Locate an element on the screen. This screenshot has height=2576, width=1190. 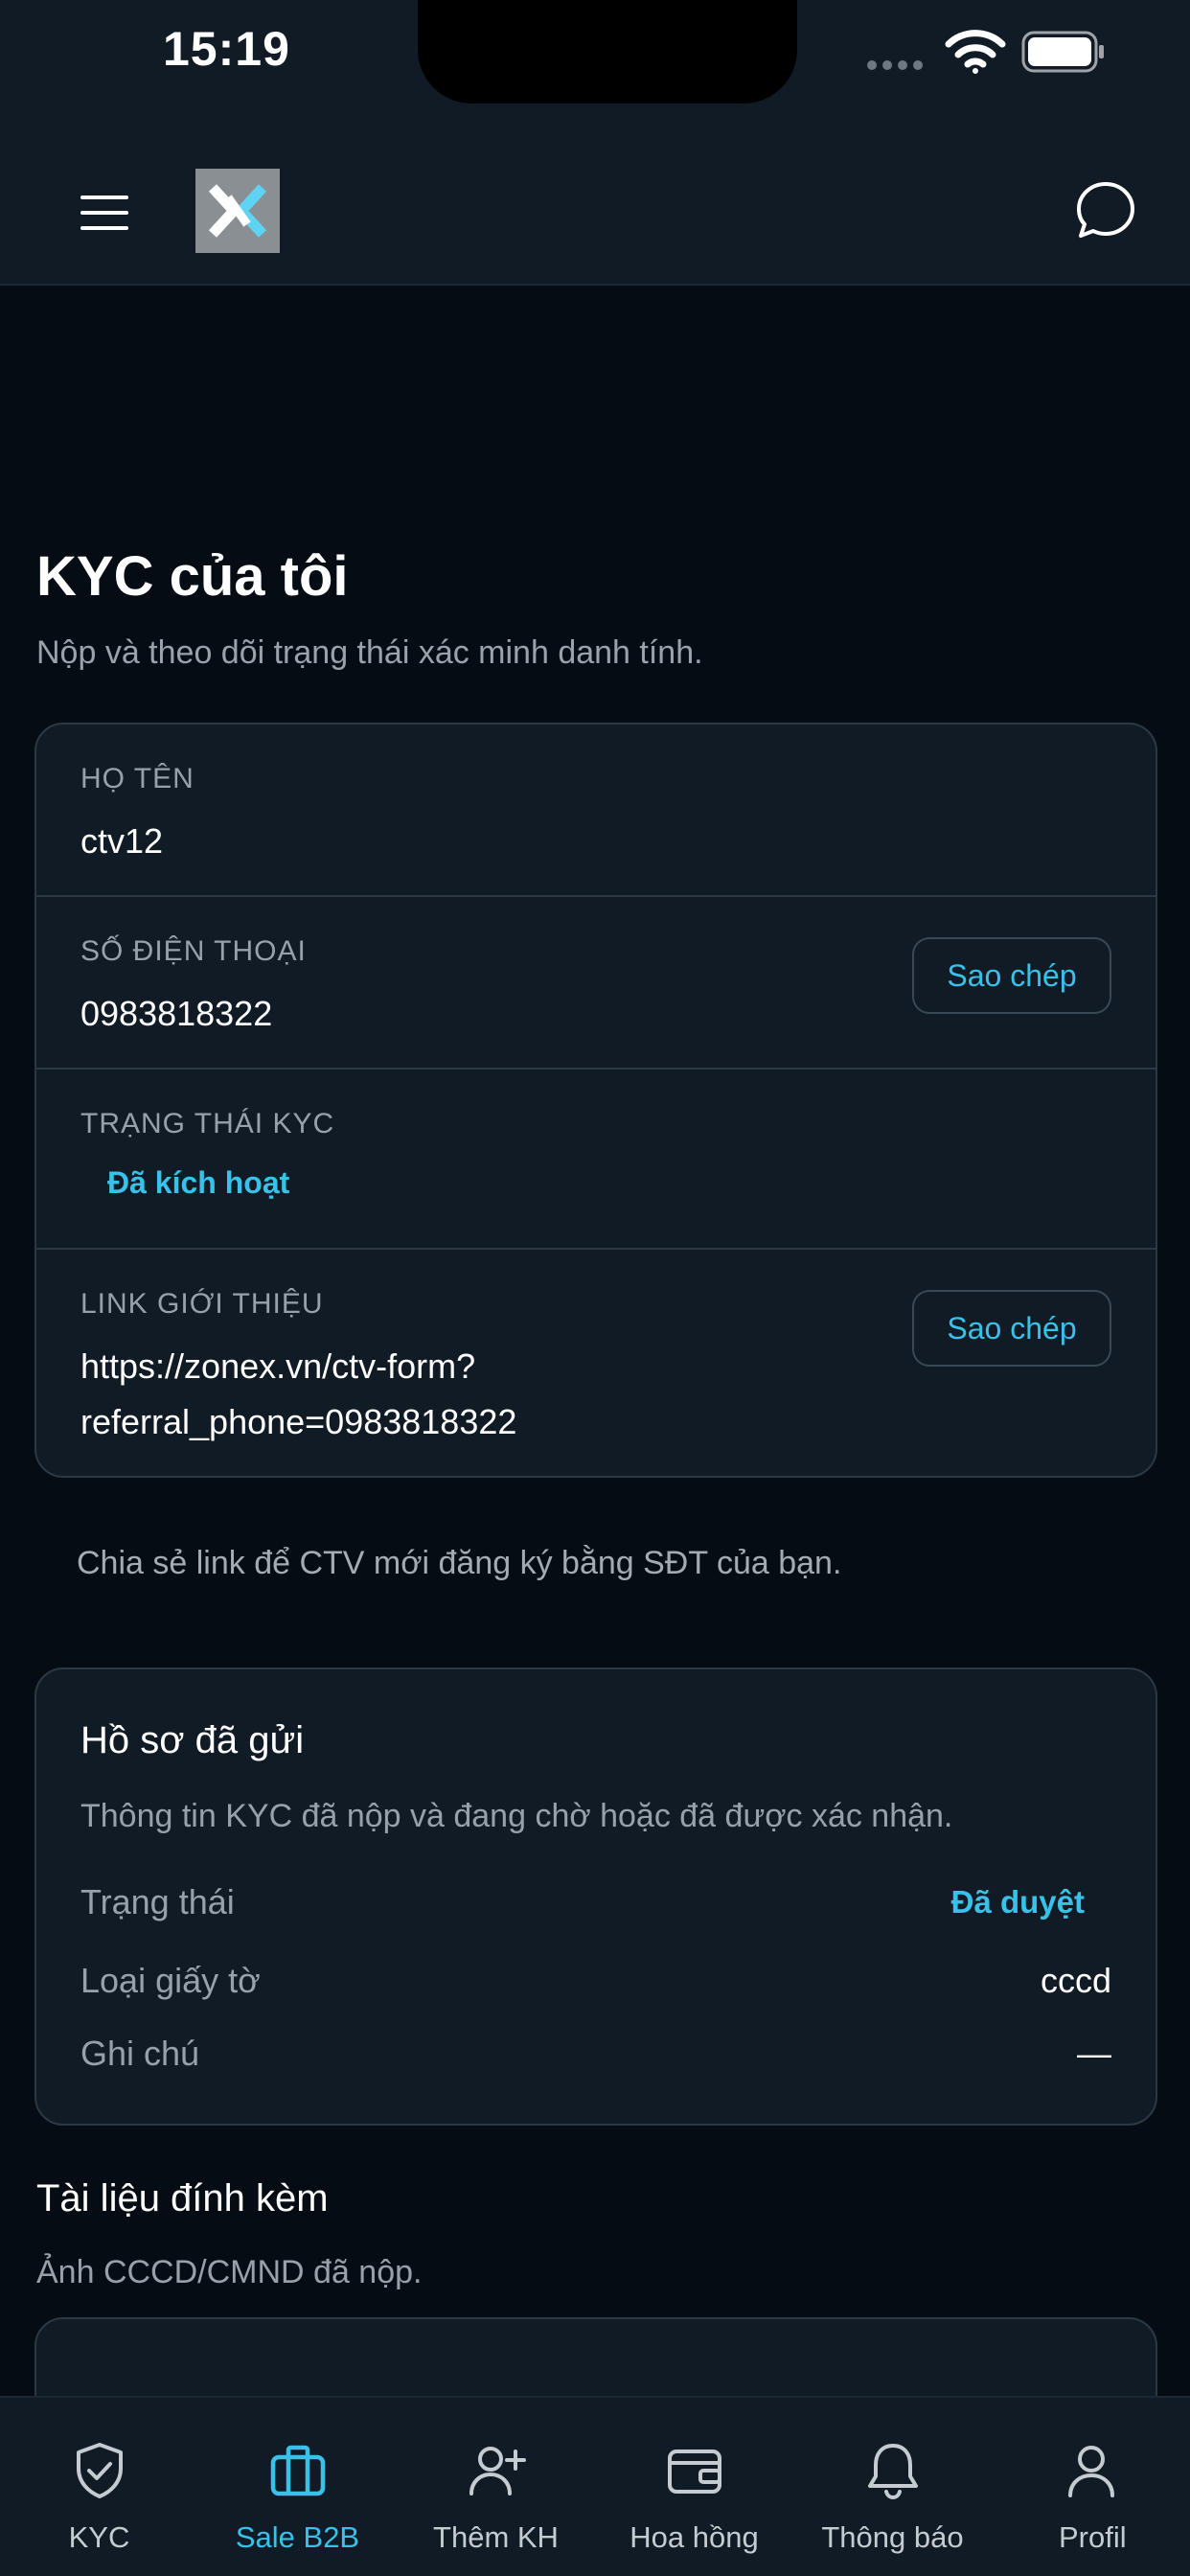
doc-type-label: Loại giấy tờ is located at coordinates (171, 1981).